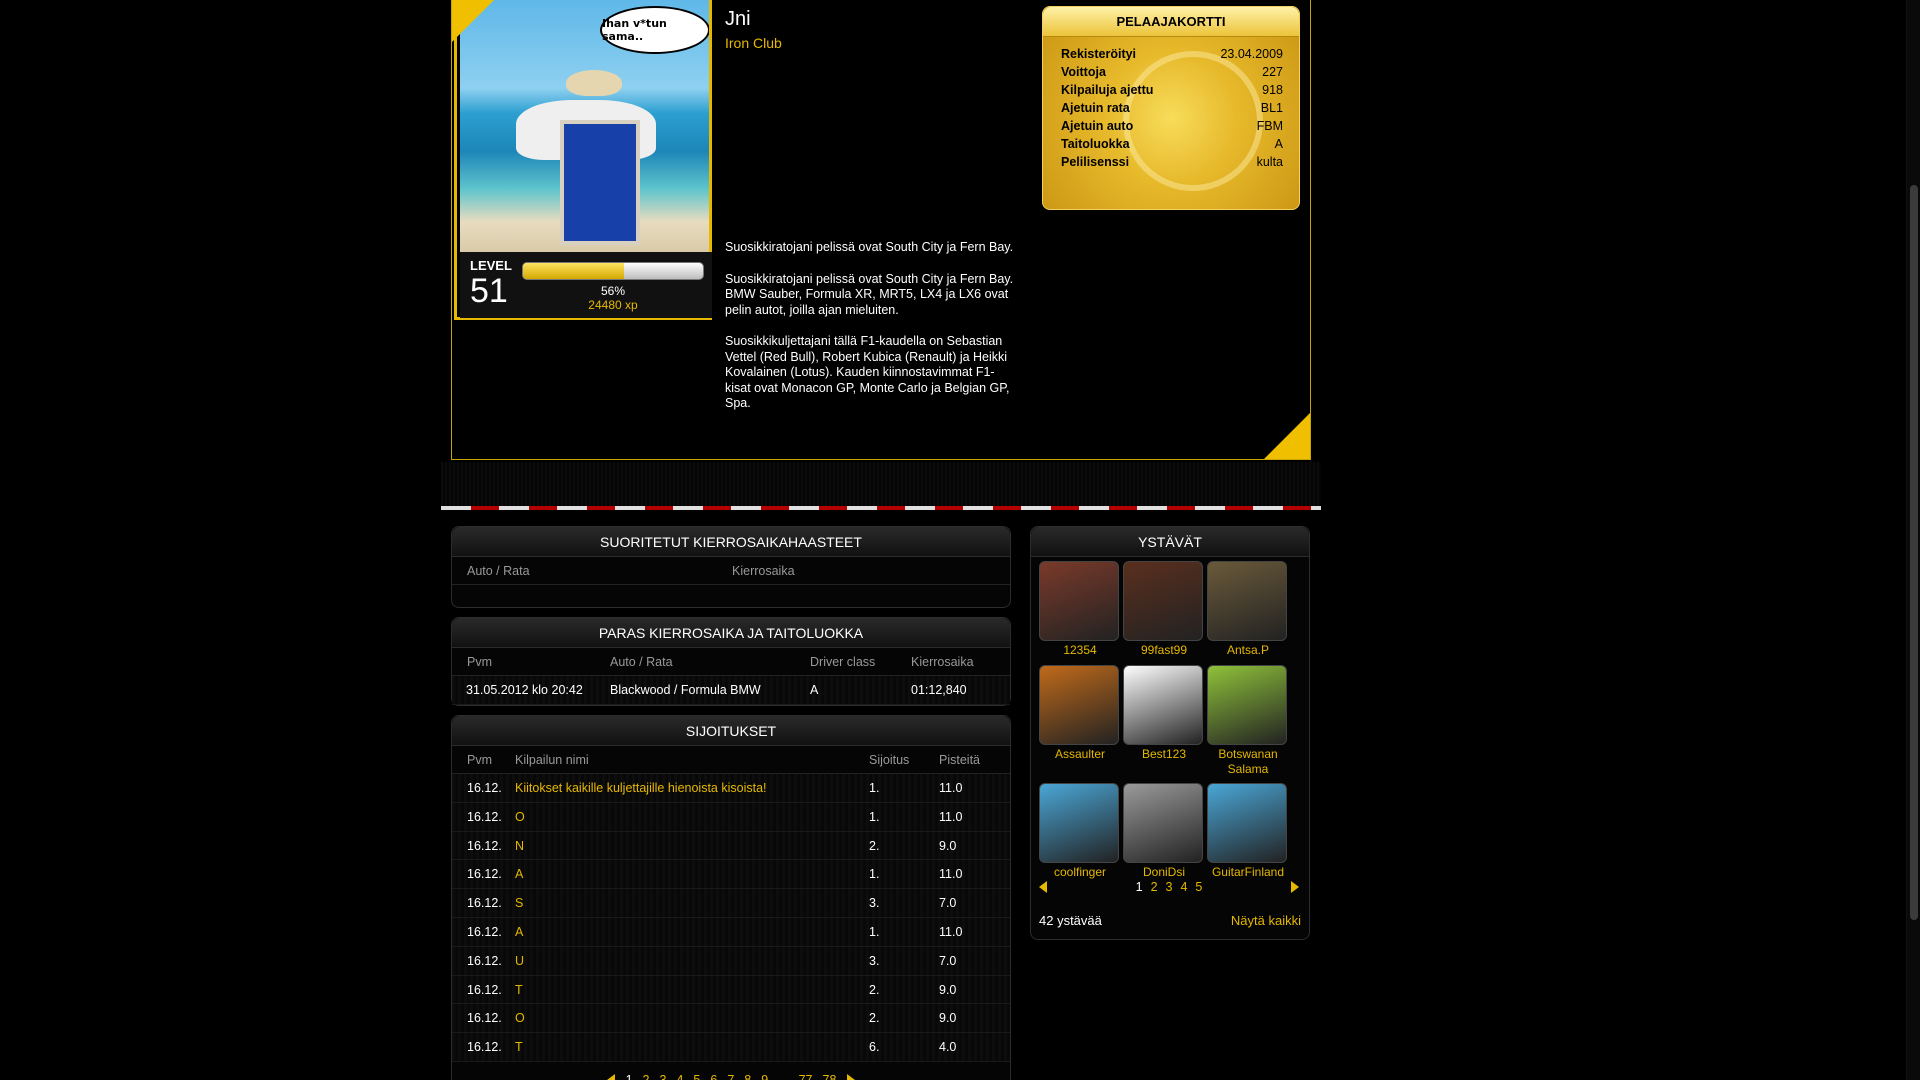  What do you see at coordinates (764, 1076) in the screenshot?
I see `page-link: 9` at bounding box center [764, 1076].